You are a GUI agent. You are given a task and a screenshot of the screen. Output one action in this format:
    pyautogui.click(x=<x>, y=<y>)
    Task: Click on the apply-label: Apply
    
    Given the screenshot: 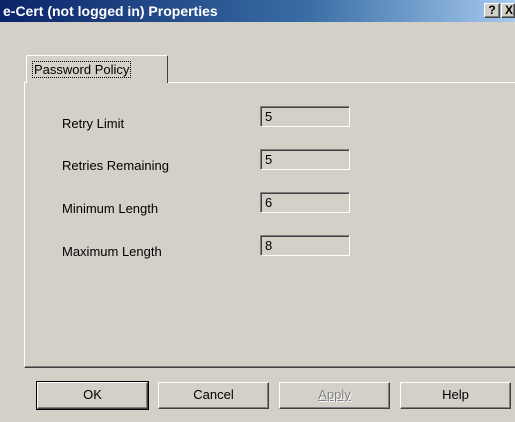 What is the action you would take?
    pyautogui.click(x=334, y=394)
    